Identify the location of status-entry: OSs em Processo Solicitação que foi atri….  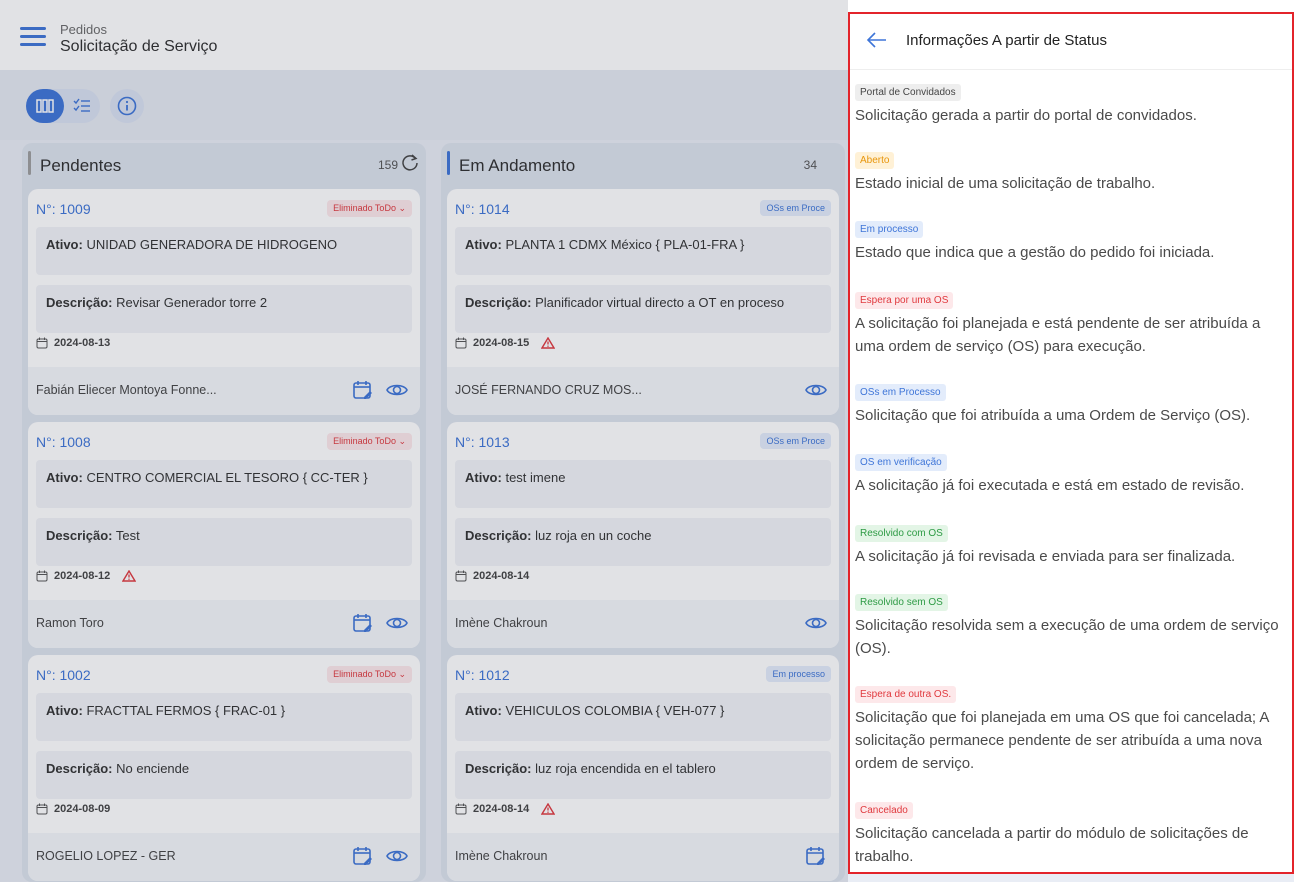
(1071, 404).